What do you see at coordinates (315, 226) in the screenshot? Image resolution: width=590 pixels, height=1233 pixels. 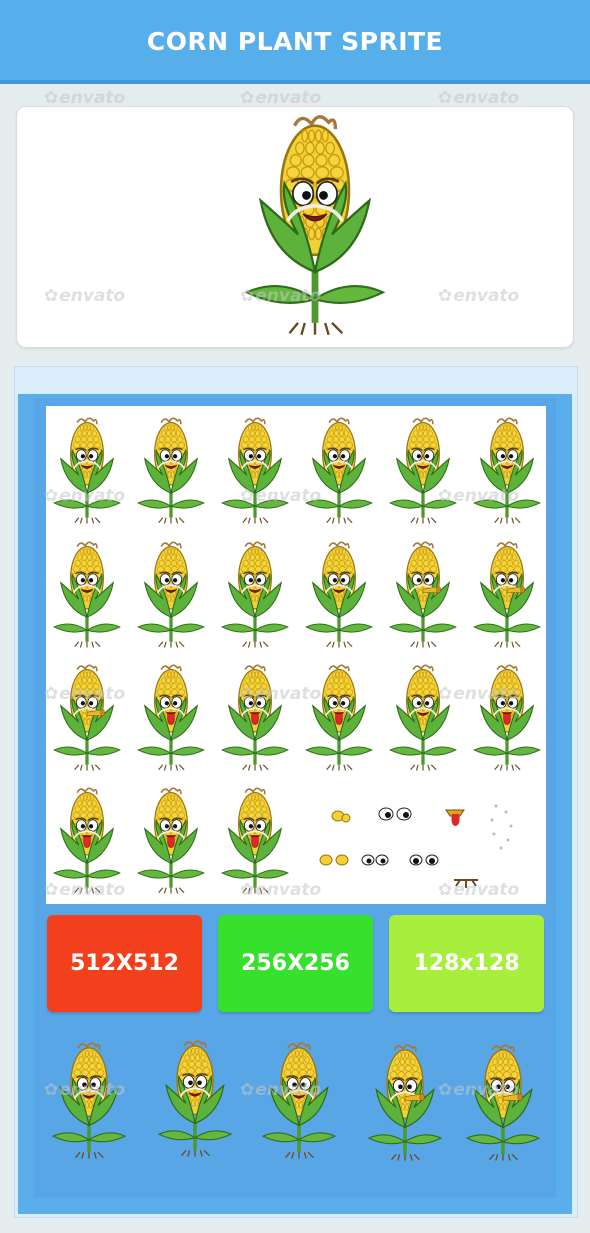 I see `hero-corn-sprite` at bounding box center [315, 226].